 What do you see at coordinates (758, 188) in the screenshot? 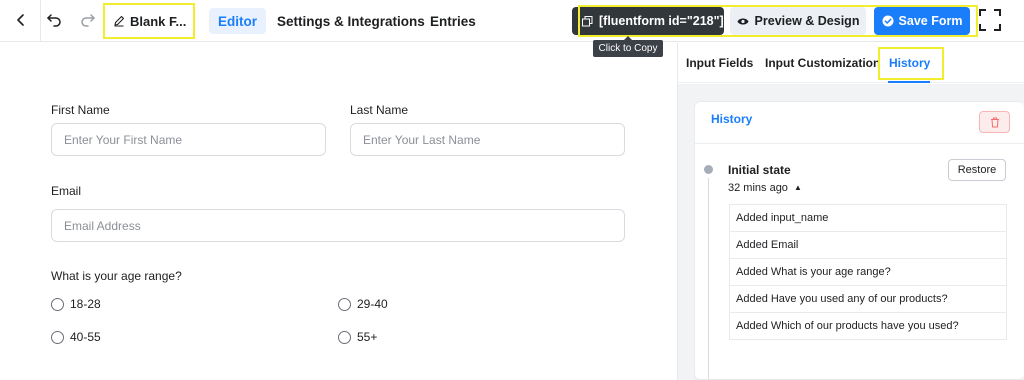
I see `history-state-time-text: 32 mins ago` at bounding box center [758, 188].